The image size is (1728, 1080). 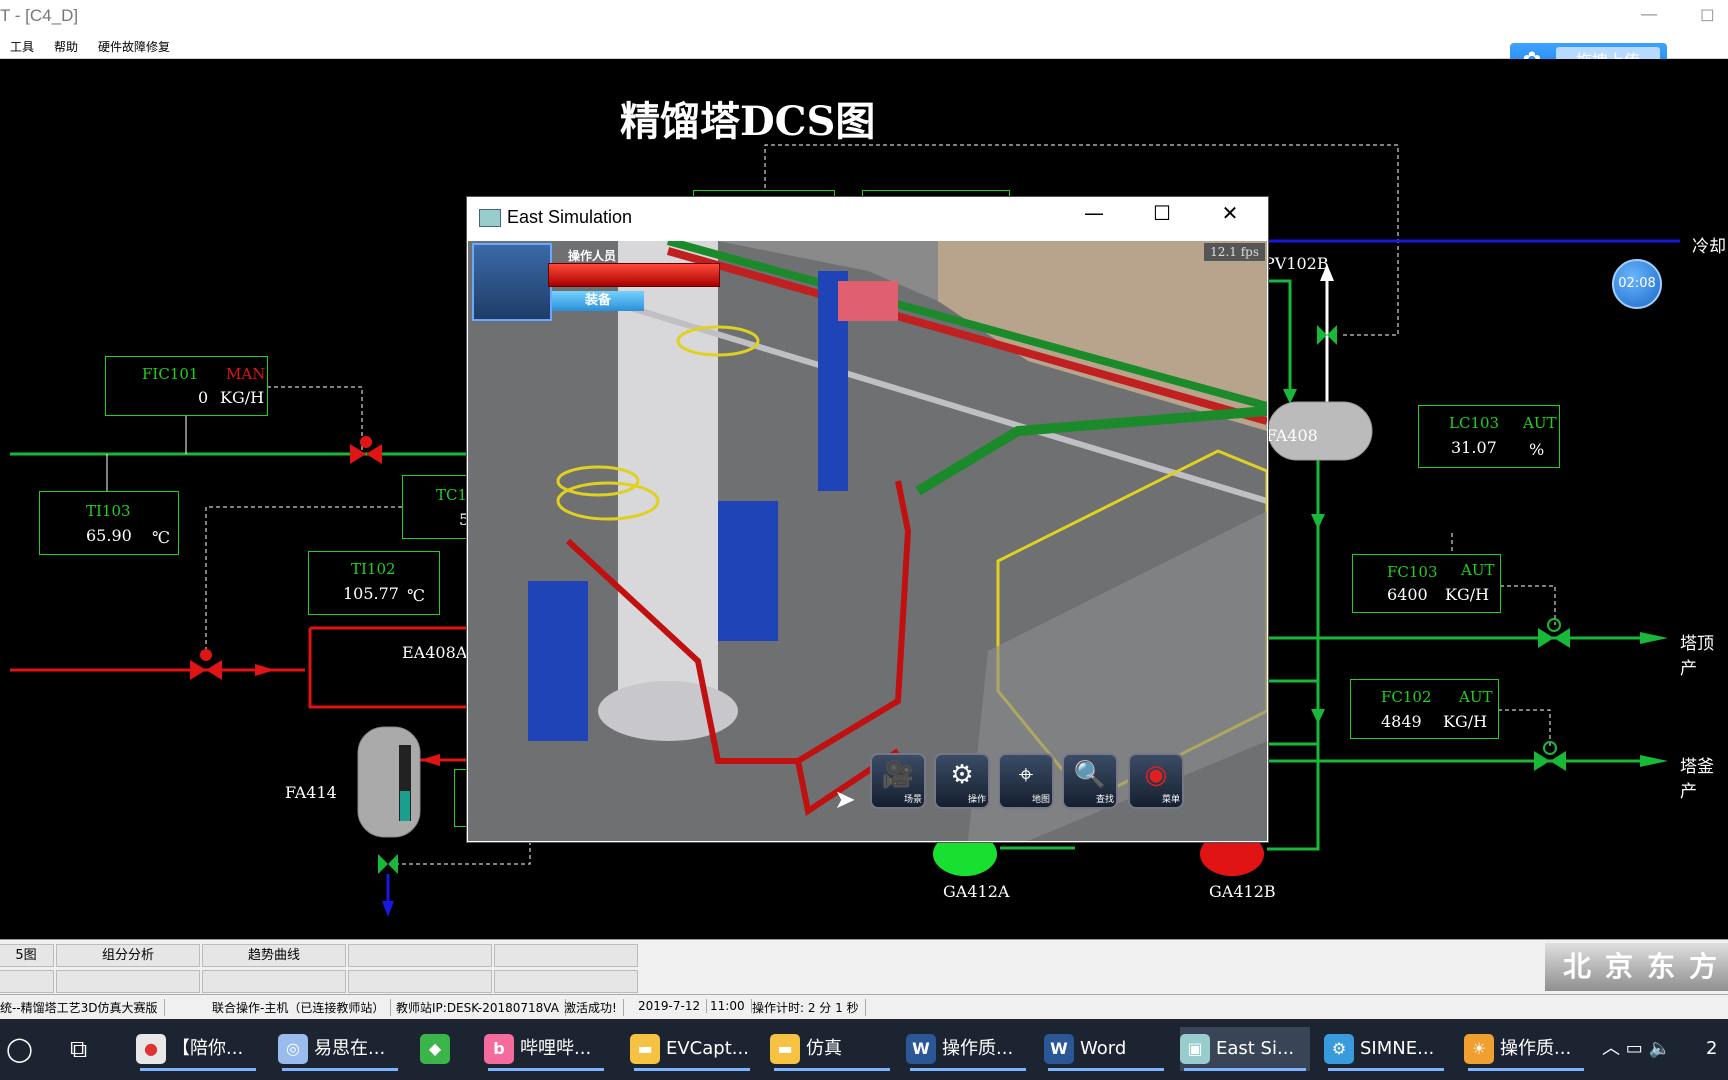 What do you see at coordinates (570, 217) in the screenshot?
I see `sim-window-title: East Simulation` at bounding box center [570, 217].